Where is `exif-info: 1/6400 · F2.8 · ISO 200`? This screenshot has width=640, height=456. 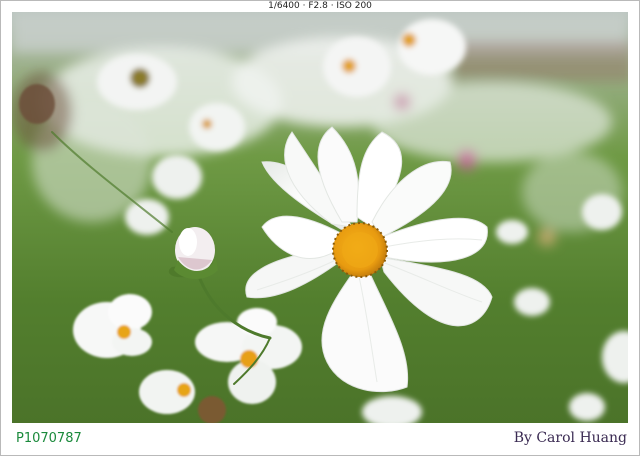 exif-info: 1/6400 · F2.8 · ISO 200 is located at coordinates (320, 6).